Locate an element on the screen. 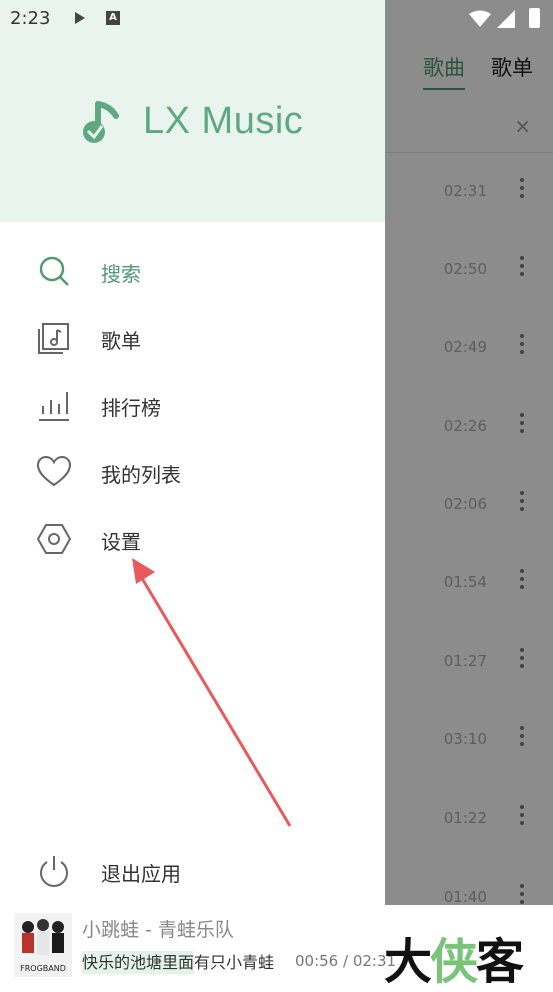  album-cover-text: FROGBAND is located at coordinates (43, 968).